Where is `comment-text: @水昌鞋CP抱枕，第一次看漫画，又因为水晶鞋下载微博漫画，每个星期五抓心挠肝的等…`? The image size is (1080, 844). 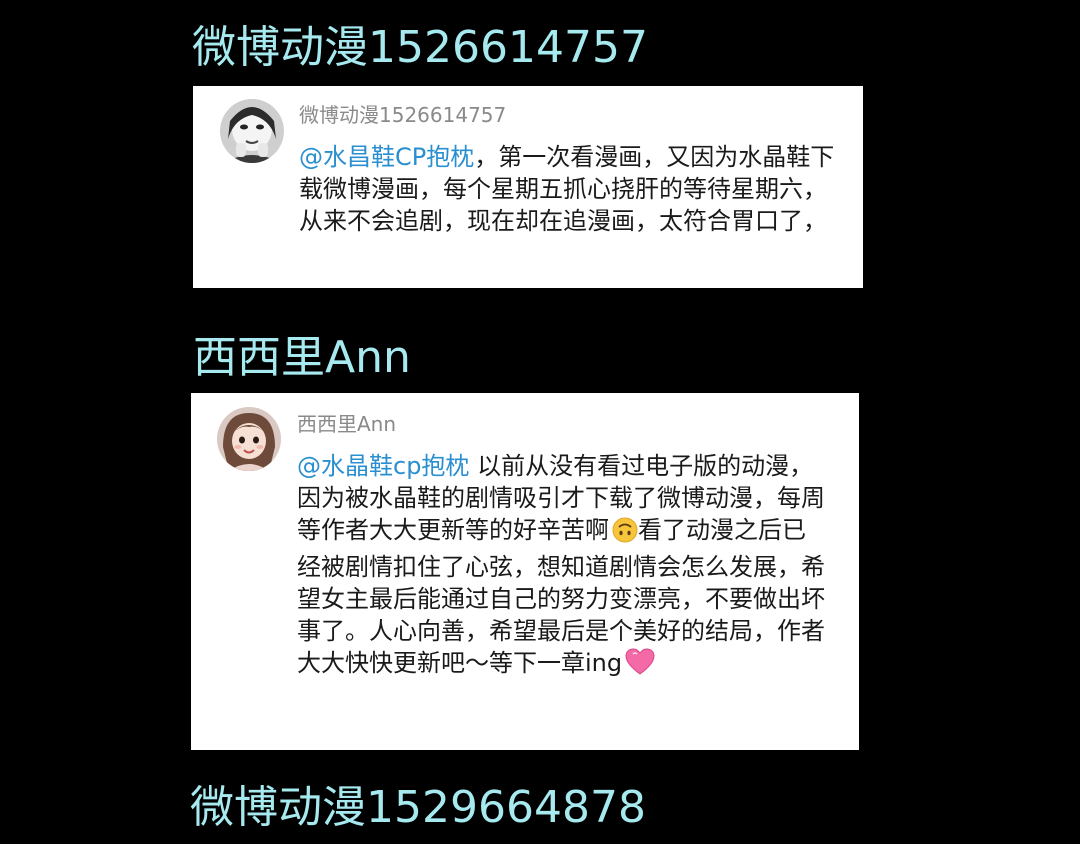
comment-text: @水昌鞋CP抱枕，第一次看漫画，又因为水晶鞋下载微博漫画，每个星期五抓心挠肝的等… is located at coordinates (569, 189).